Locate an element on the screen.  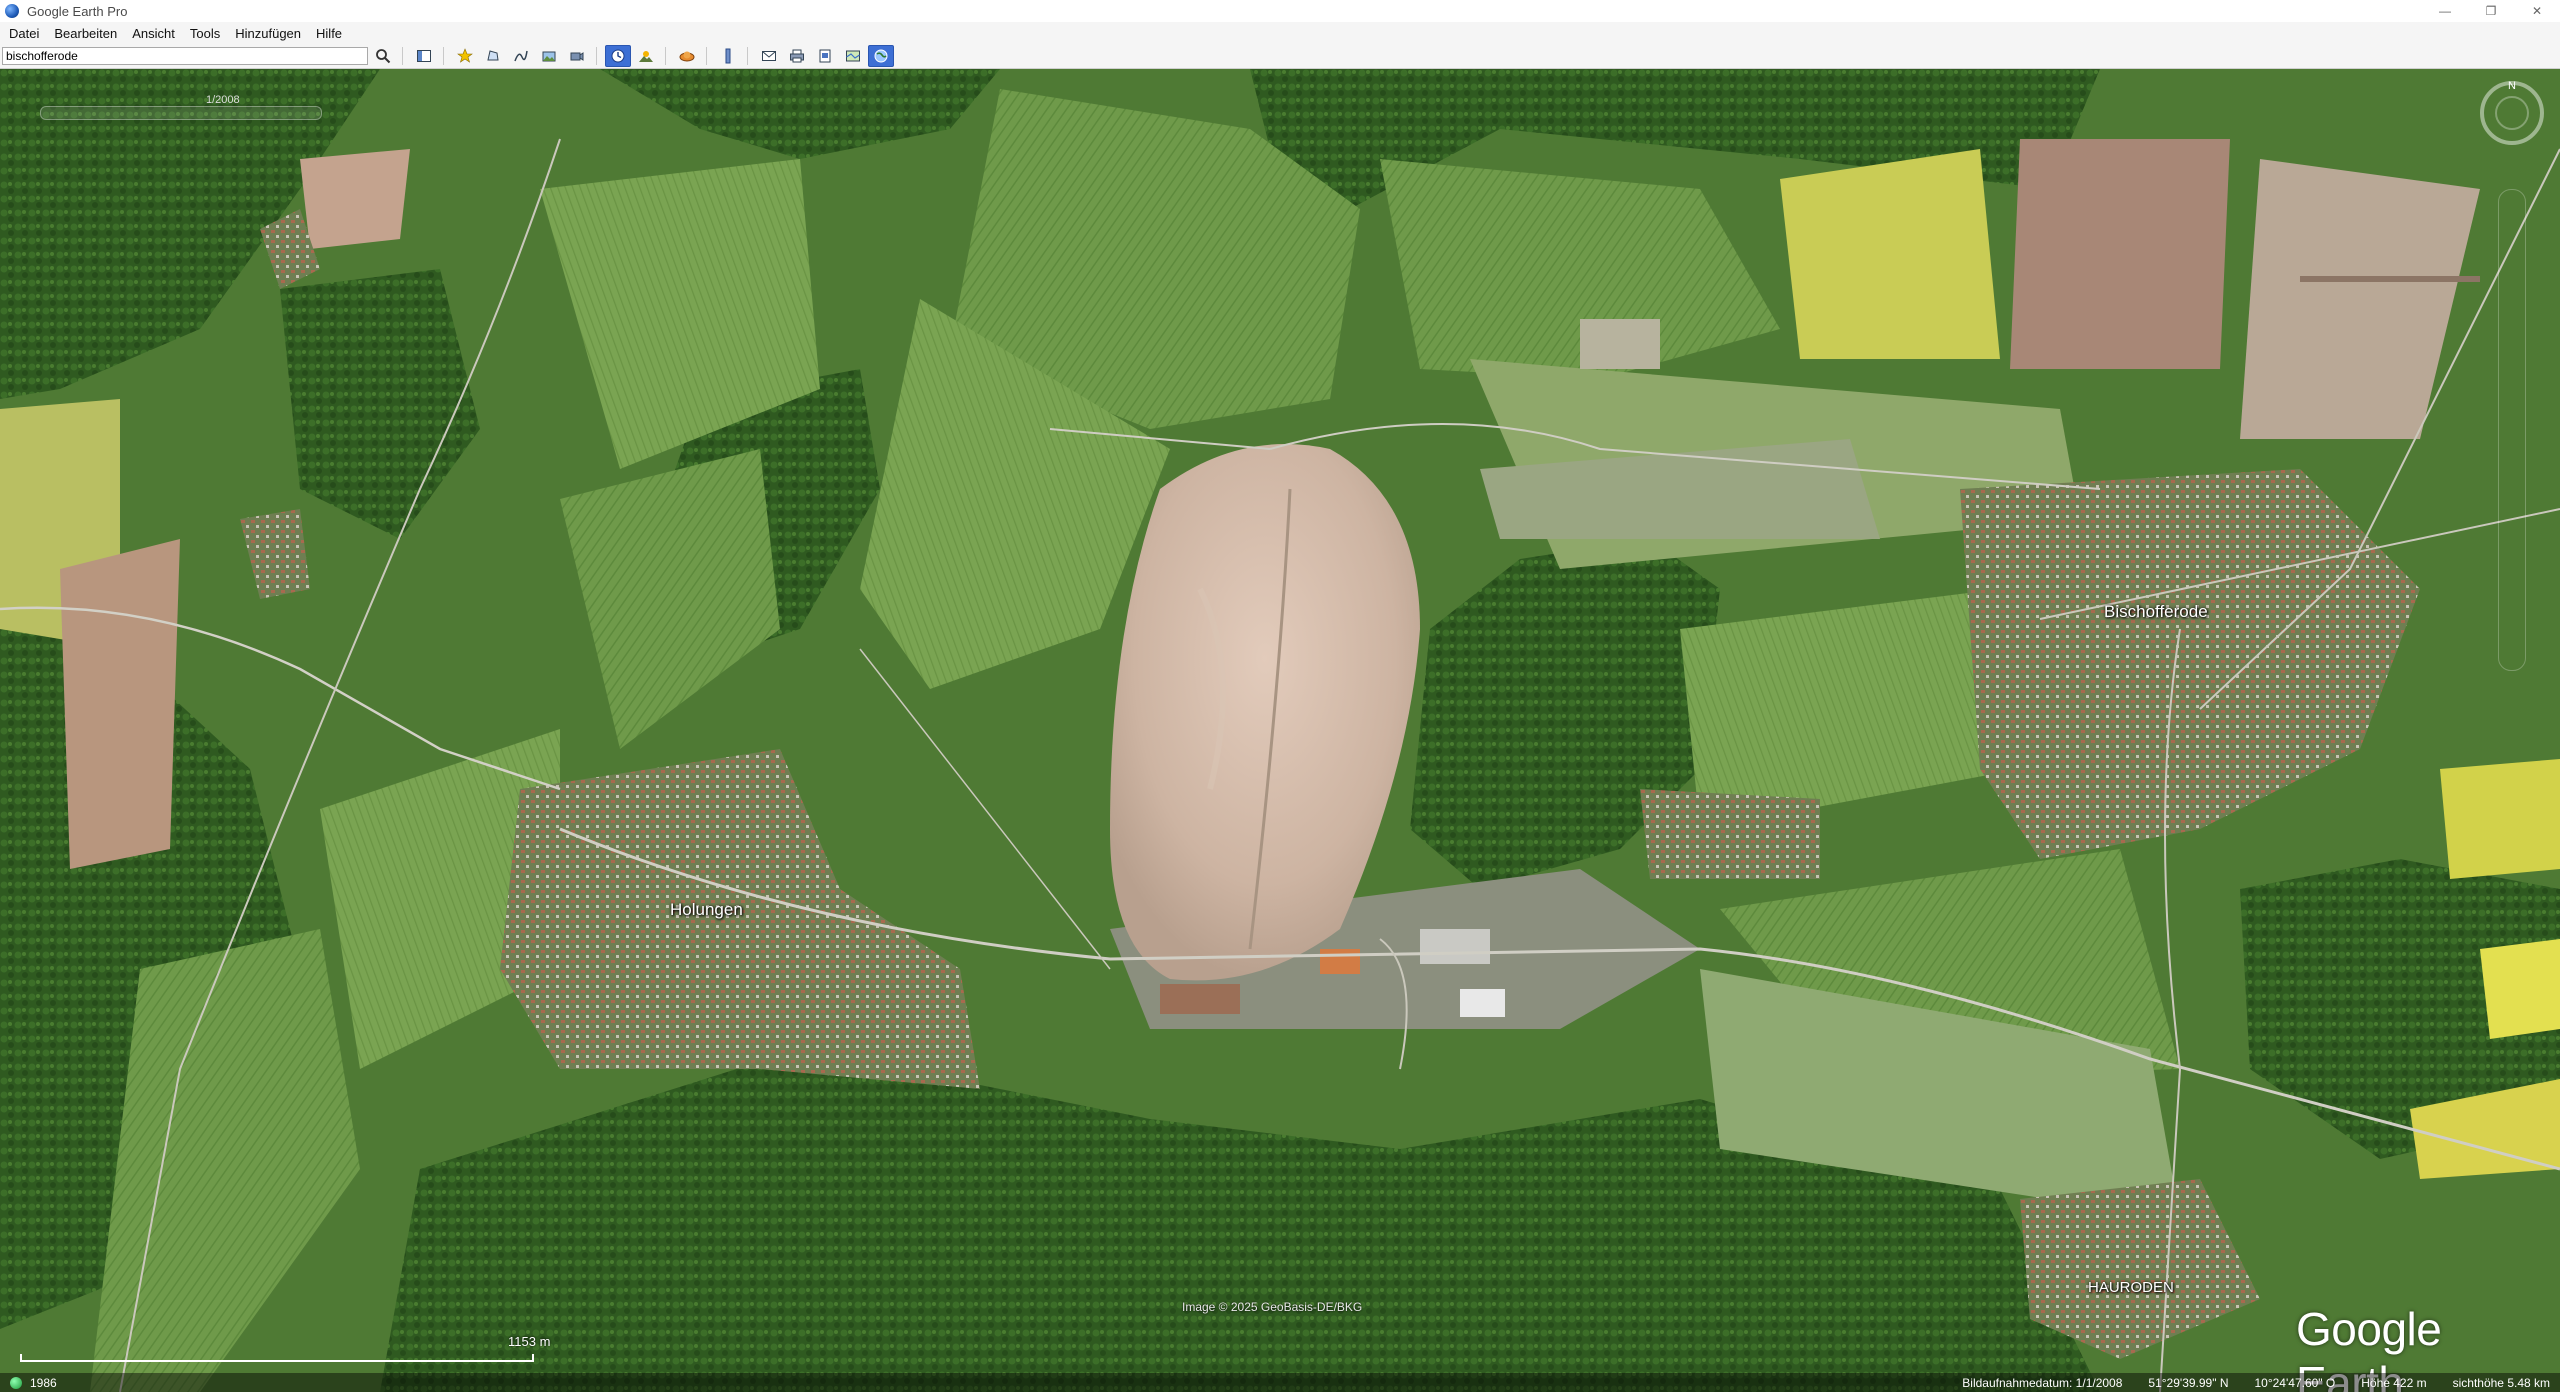
image-credit: Image © 2025 GeoBasis-DE/BKG is located at coordinates (1272, 1307).